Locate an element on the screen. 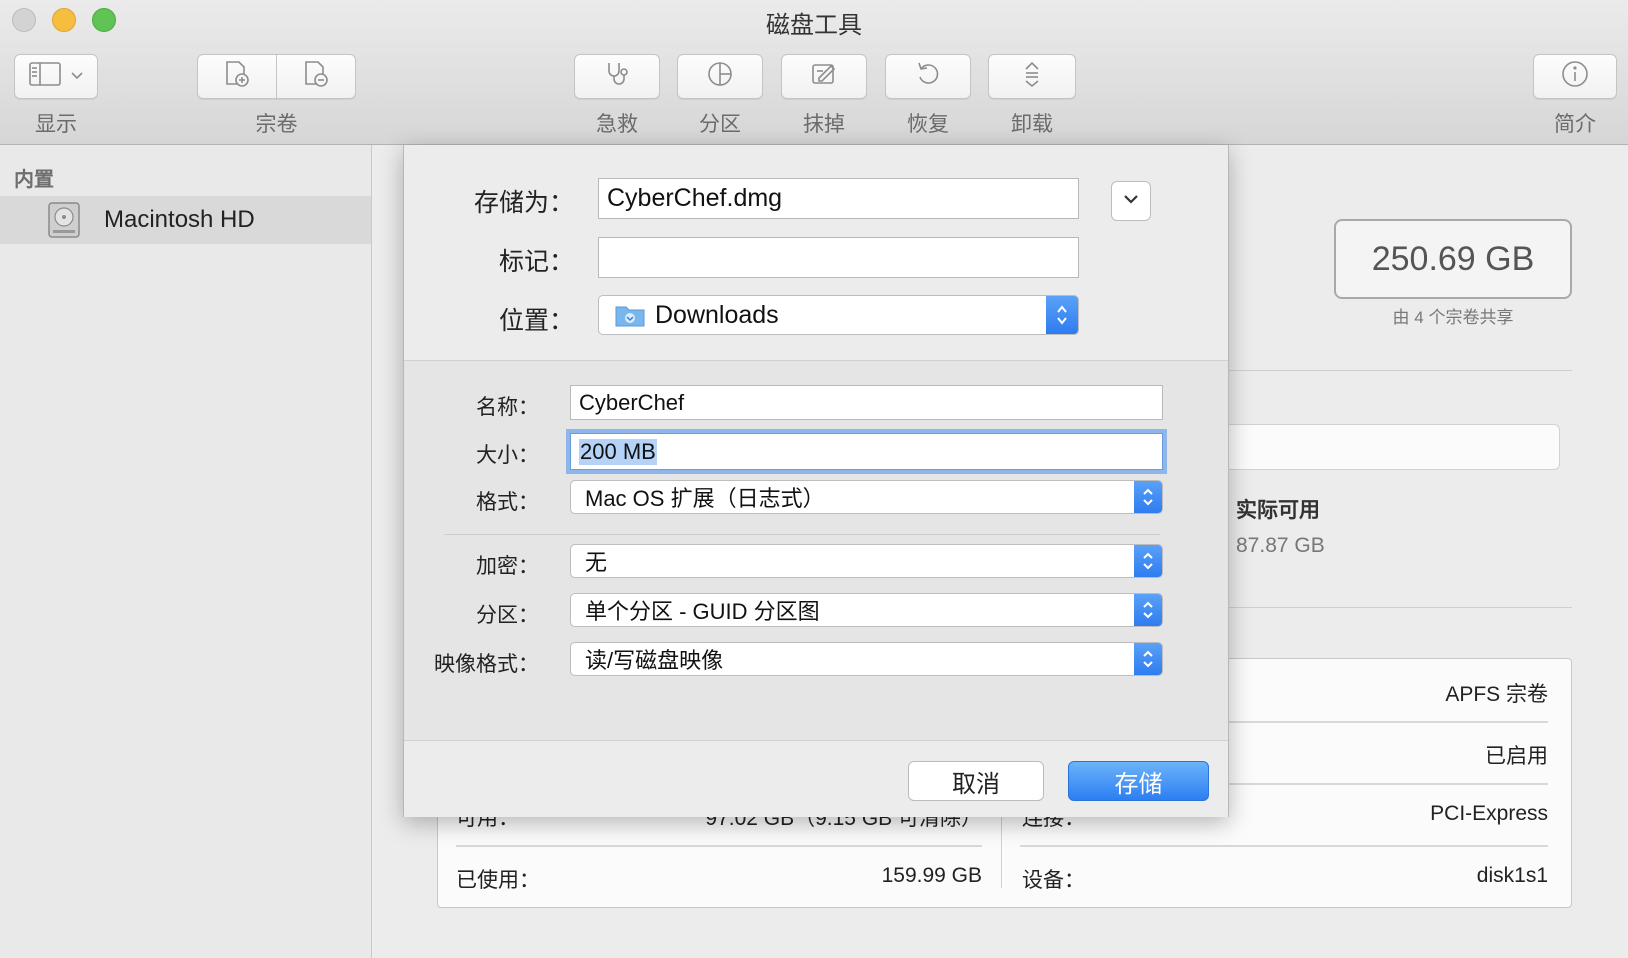 The height and width of the screenshot is (958, 1628). size-label: 大小： is located at coordinates (507, 455).